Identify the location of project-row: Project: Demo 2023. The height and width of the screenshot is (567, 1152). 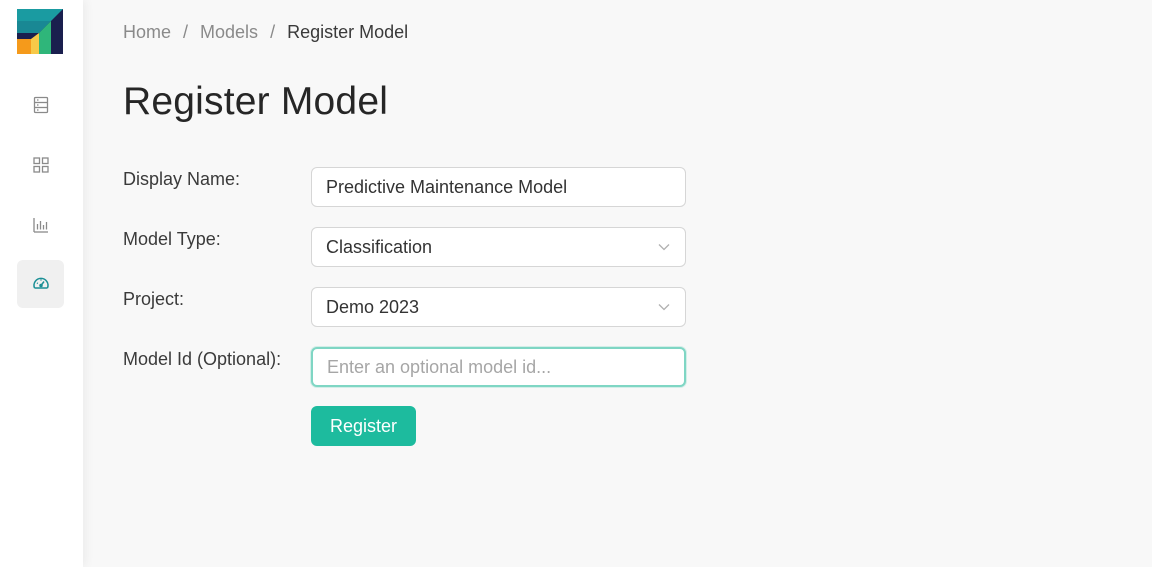
(423, 307).